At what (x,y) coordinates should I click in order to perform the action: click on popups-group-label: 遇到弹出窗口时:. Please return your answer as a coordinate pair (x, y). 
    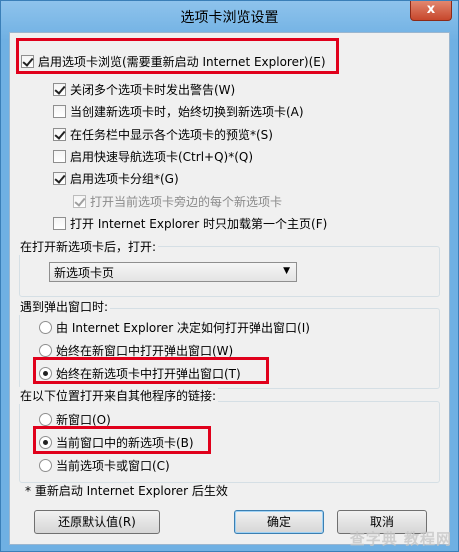
    Looking at the image, I should click on (64, 306).